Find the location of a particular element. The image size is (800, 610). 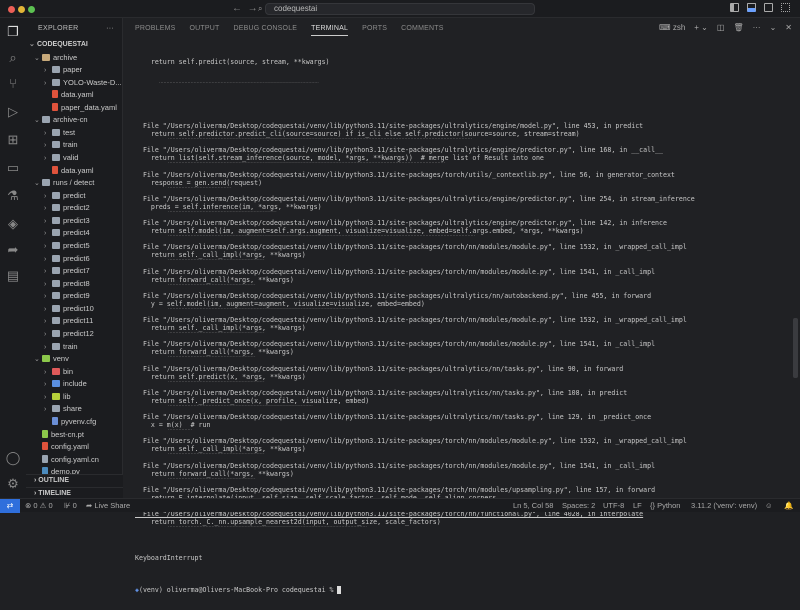

tree-item: › predict9 is located at coordinates (74, 296).